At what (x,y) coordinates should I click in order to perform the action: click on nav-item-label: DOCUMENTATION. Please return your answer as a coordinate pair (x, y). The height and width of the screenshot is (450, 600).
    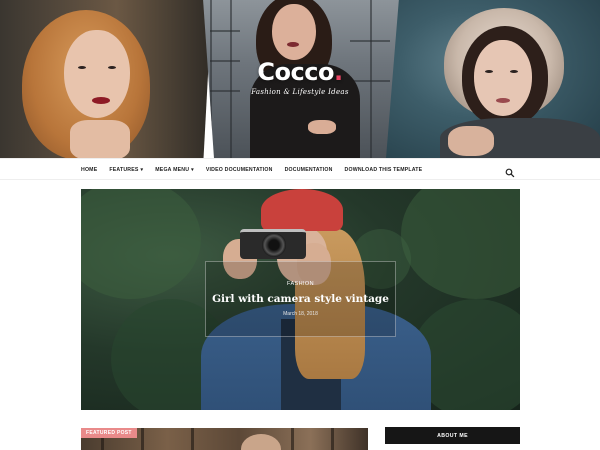
    Looking at the image, I should click on (308, 170).